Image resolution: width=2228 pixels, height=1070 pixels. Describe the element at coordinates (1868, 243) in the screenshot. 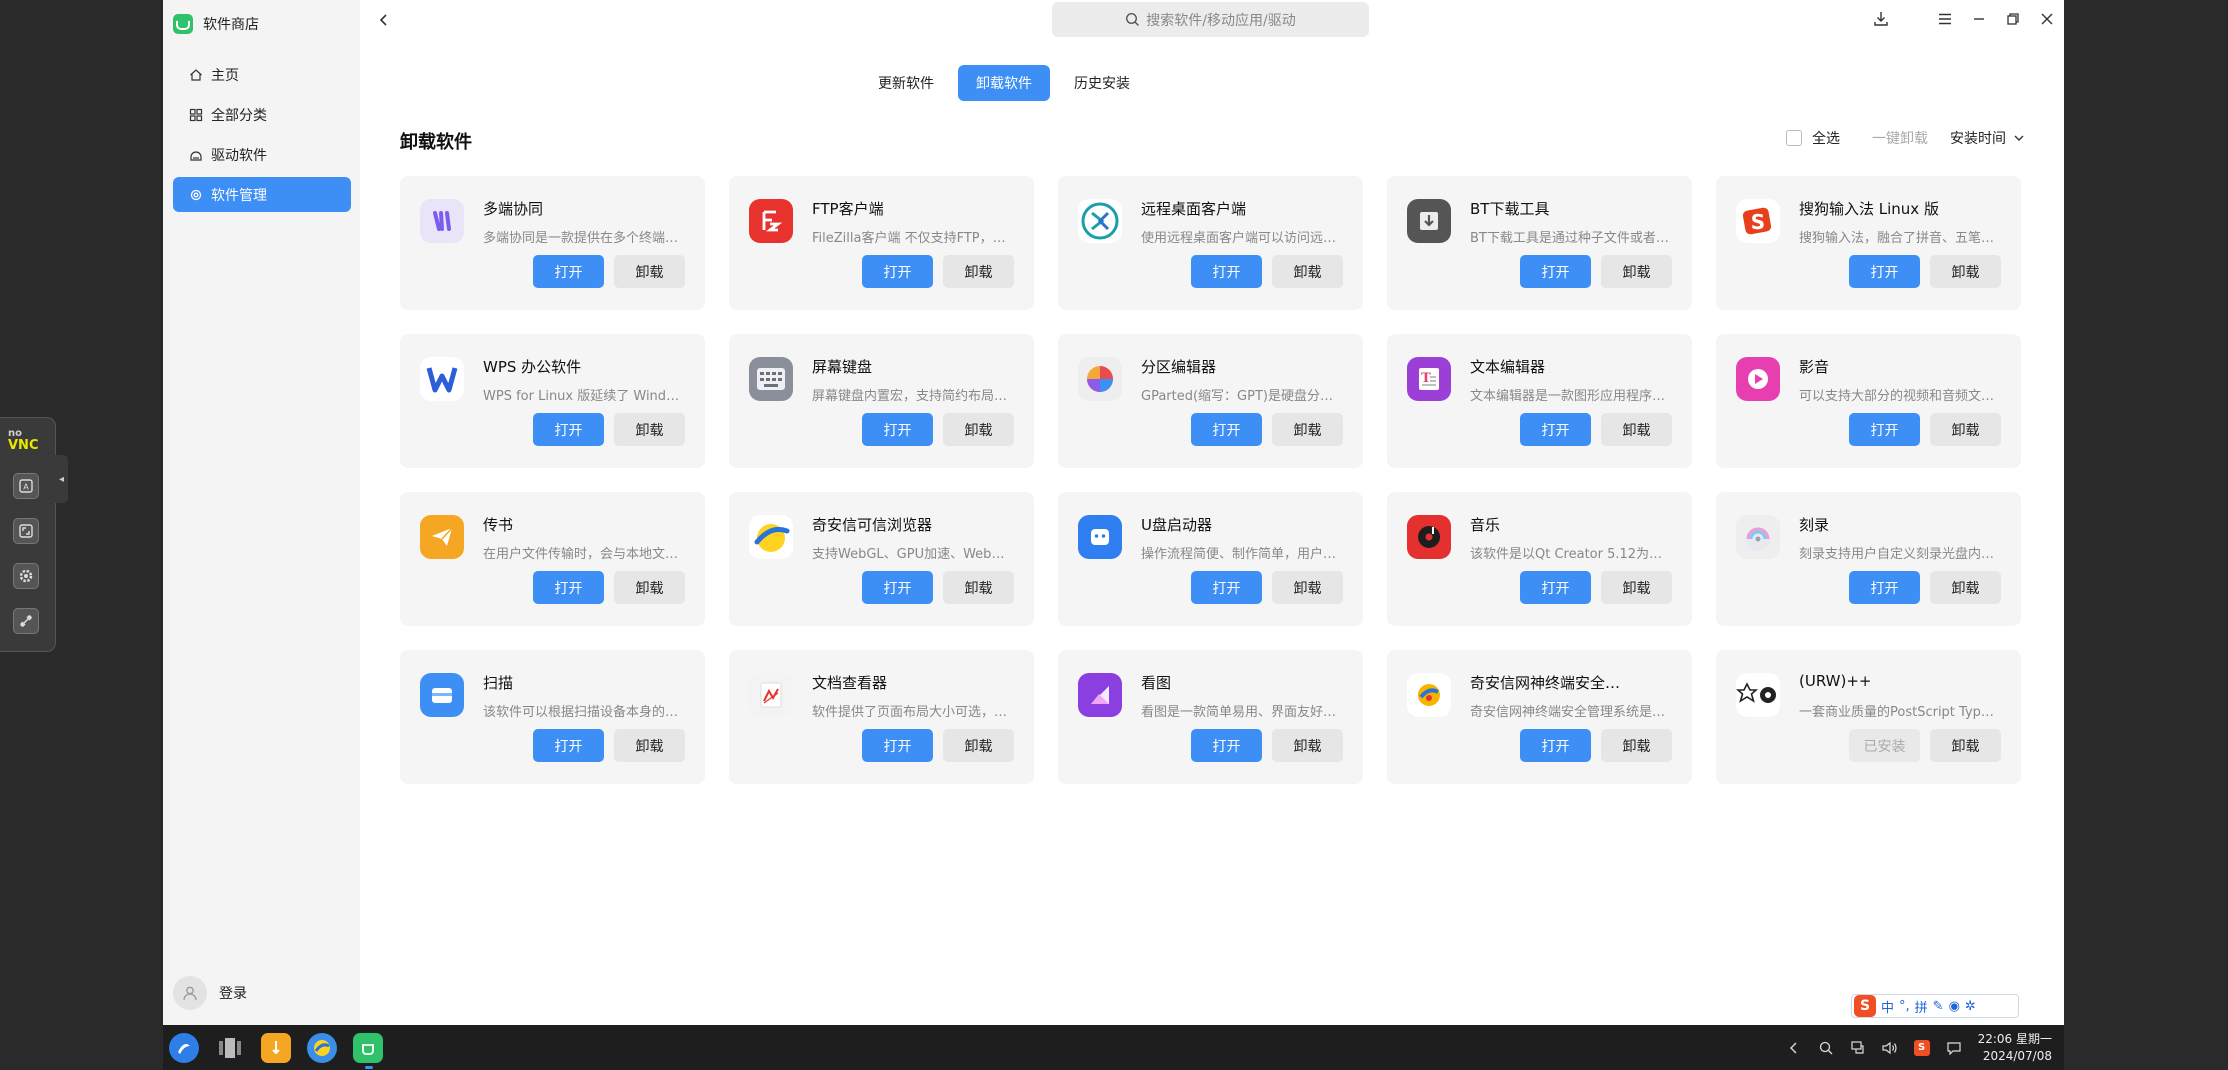

I see `app-card: S 搜狗输入法 Linux 版搜狗输入法，融合了拼音、五笔… 打开 卸载` at that location.